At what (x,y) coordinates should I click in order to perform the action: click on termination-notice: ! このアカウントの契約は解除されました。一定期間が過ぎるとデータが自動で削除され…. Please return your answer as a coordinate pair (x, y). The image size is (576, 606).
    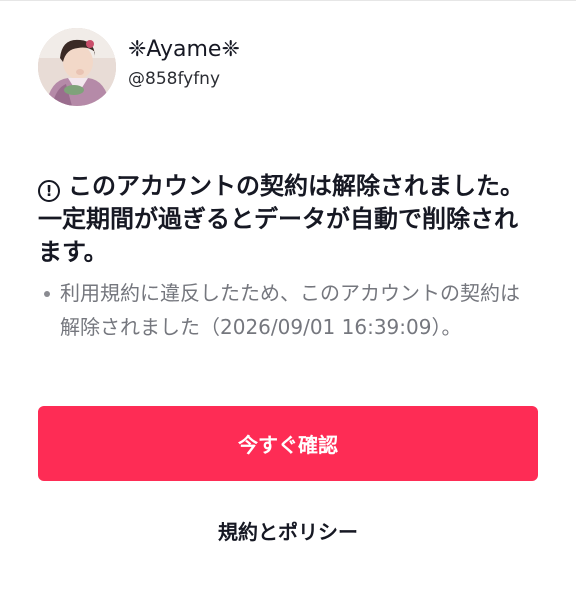
    Looking at the image, I should click on (288, 219).